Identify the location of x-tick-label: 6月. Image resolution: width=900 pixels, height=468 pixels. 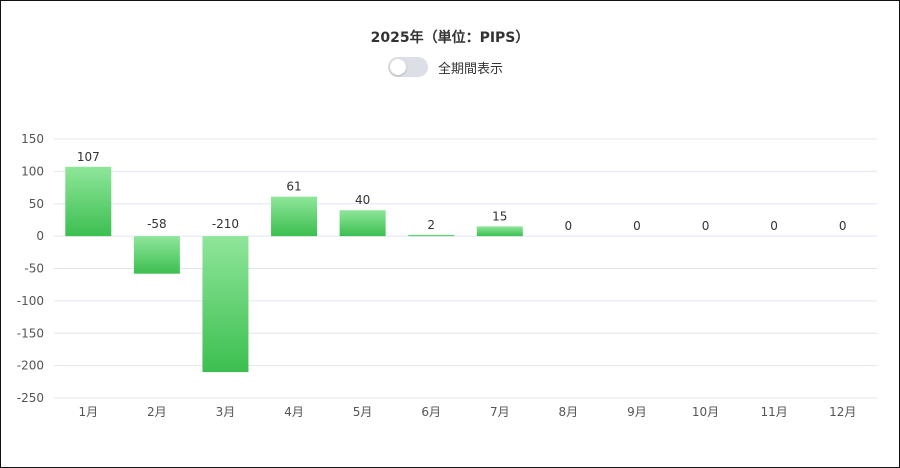
(431, 412).